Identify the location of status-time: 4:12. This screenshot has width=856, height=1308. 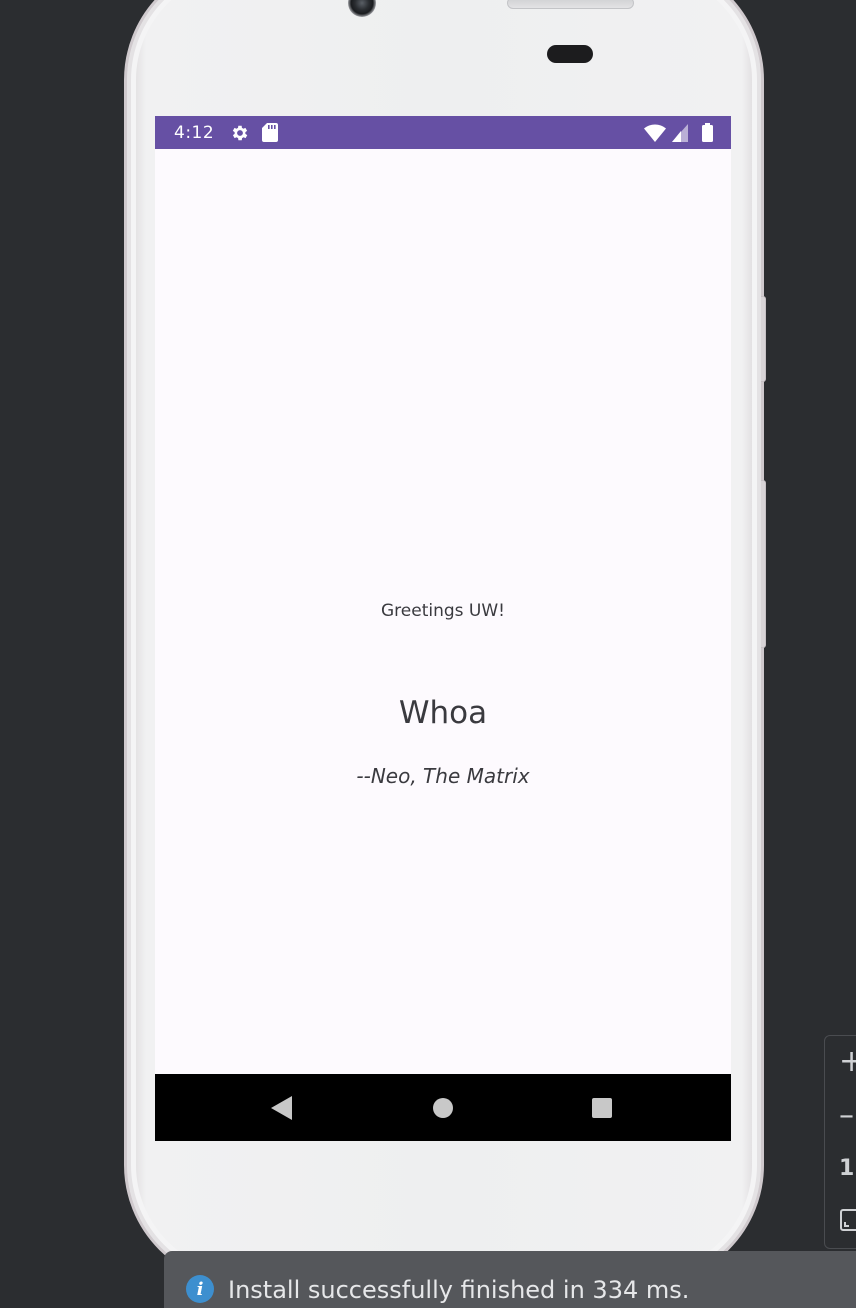
(194, 132).